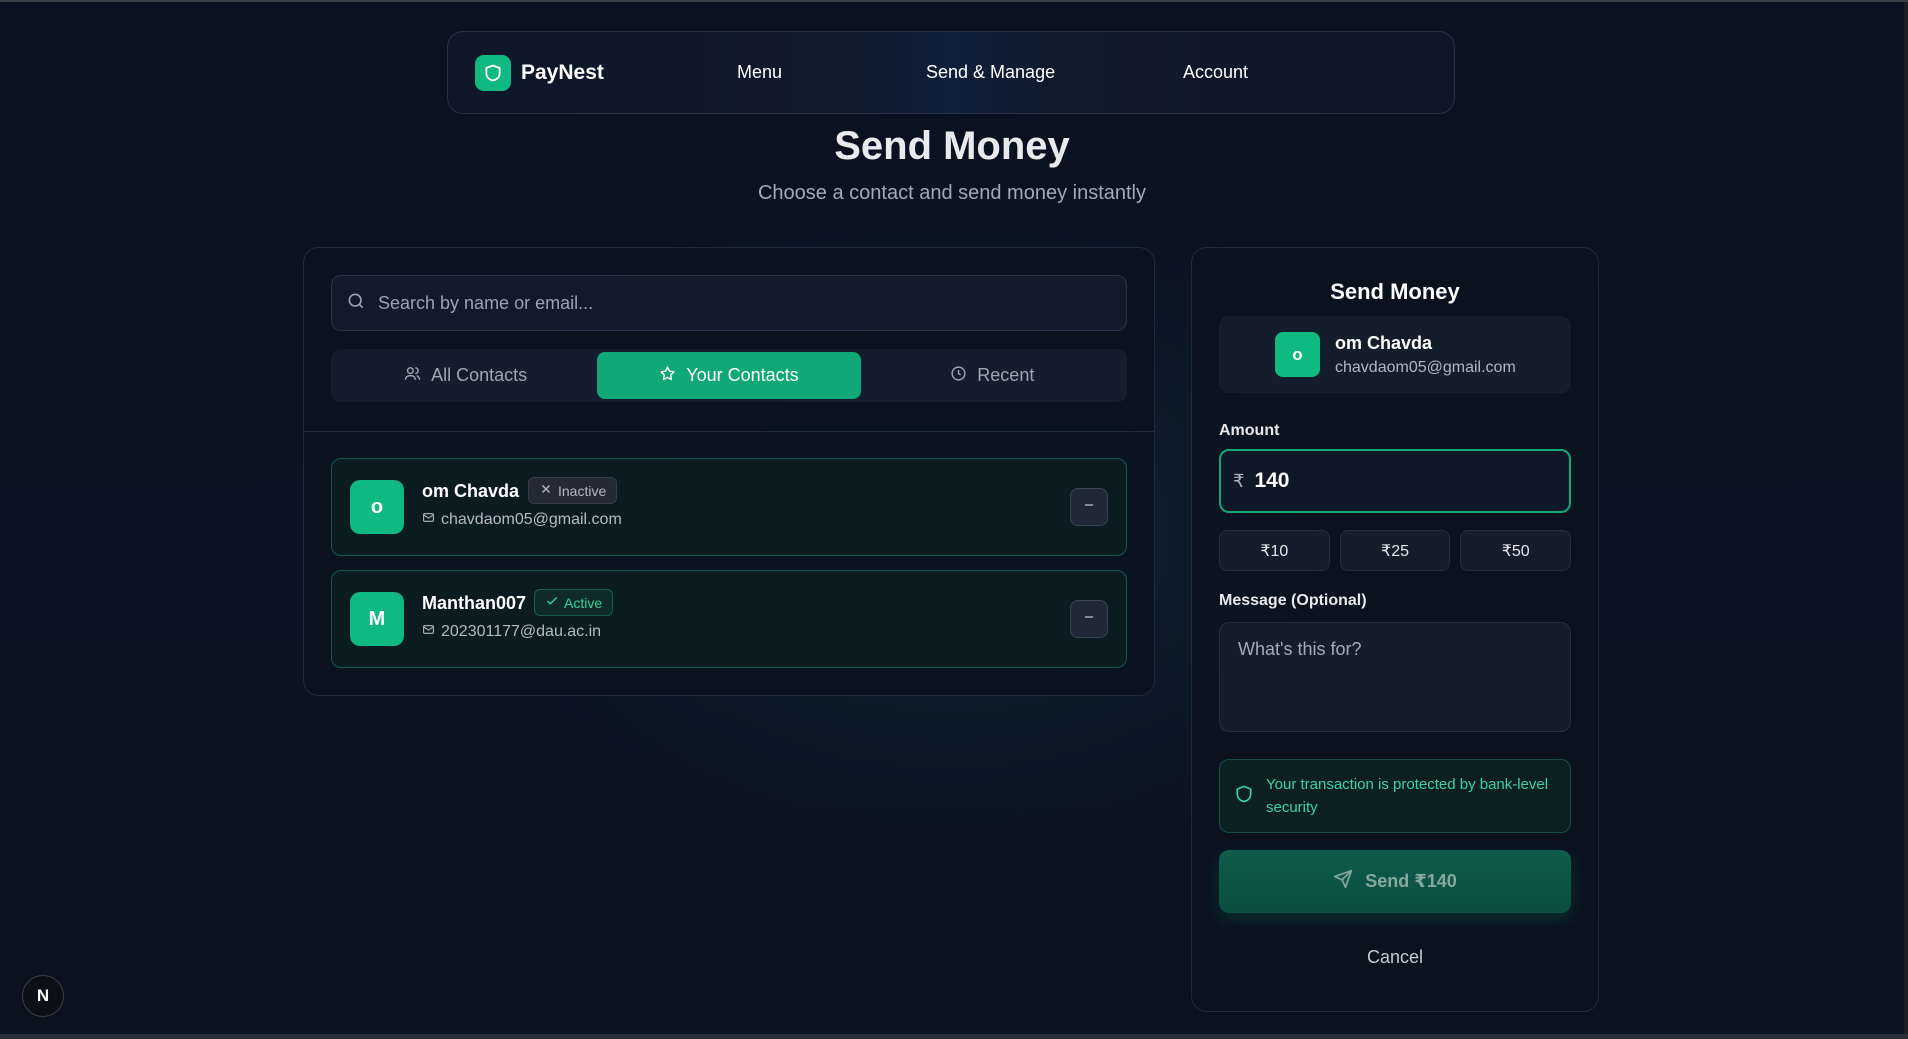 This screenshot has width=1908, height=1039. What do you see at coordinates (729, 431) in the screenshot?
I see `divider` at bounding box center [729, 431].